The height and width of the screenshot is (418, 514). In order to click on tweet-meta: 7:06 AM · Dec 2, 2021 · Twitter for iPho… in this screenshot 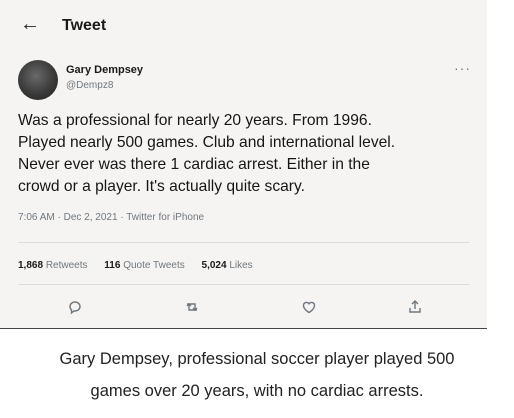, I will do `click(111, 217)`.